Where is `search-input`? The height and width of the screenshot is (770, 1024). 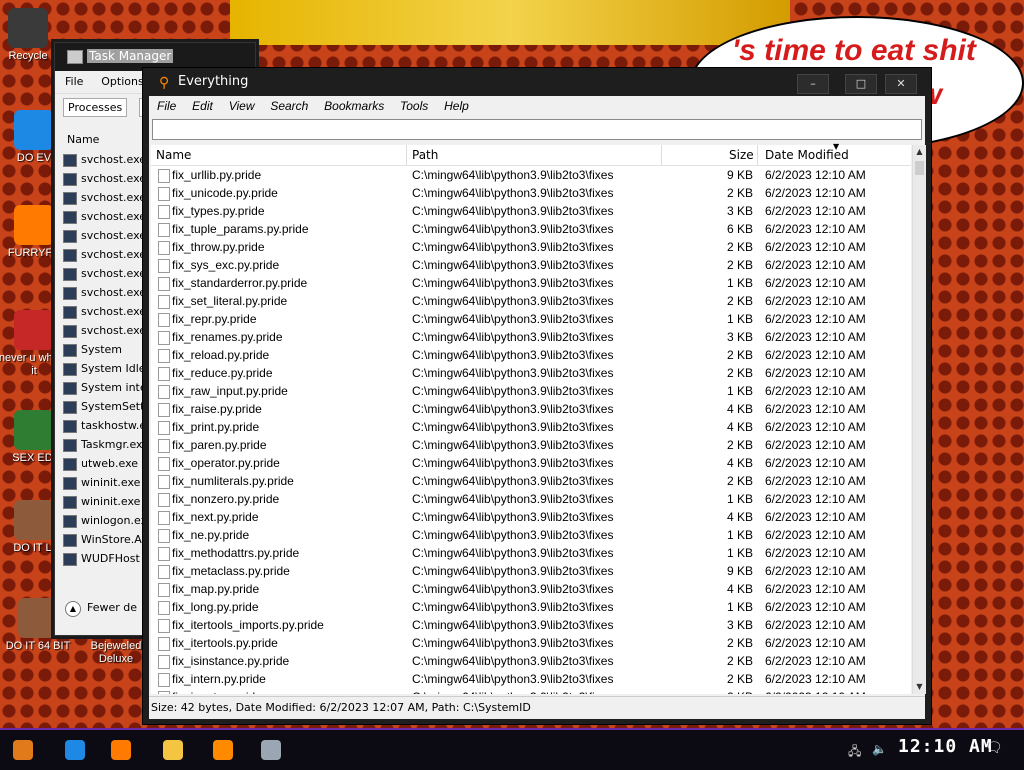 search-input is located at coordinates (537, 129).